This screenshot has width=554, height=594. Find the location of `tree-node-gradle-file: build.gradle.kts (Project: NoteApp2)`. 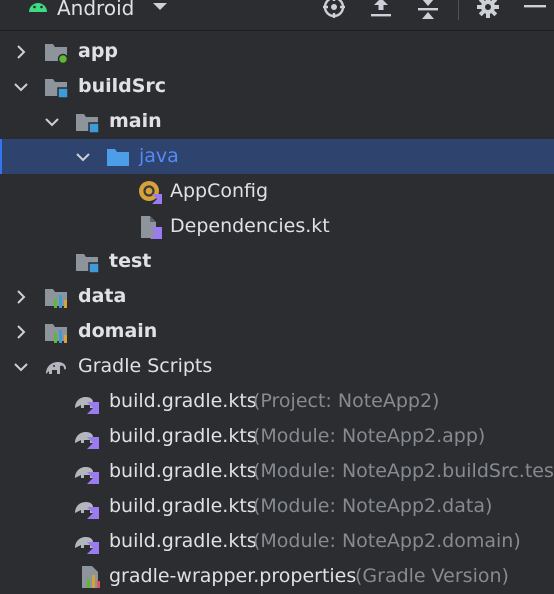

tree-node-gradle-file: build.gradle.kts (Project: NoteApp2) is located at coordinates (277, 401).